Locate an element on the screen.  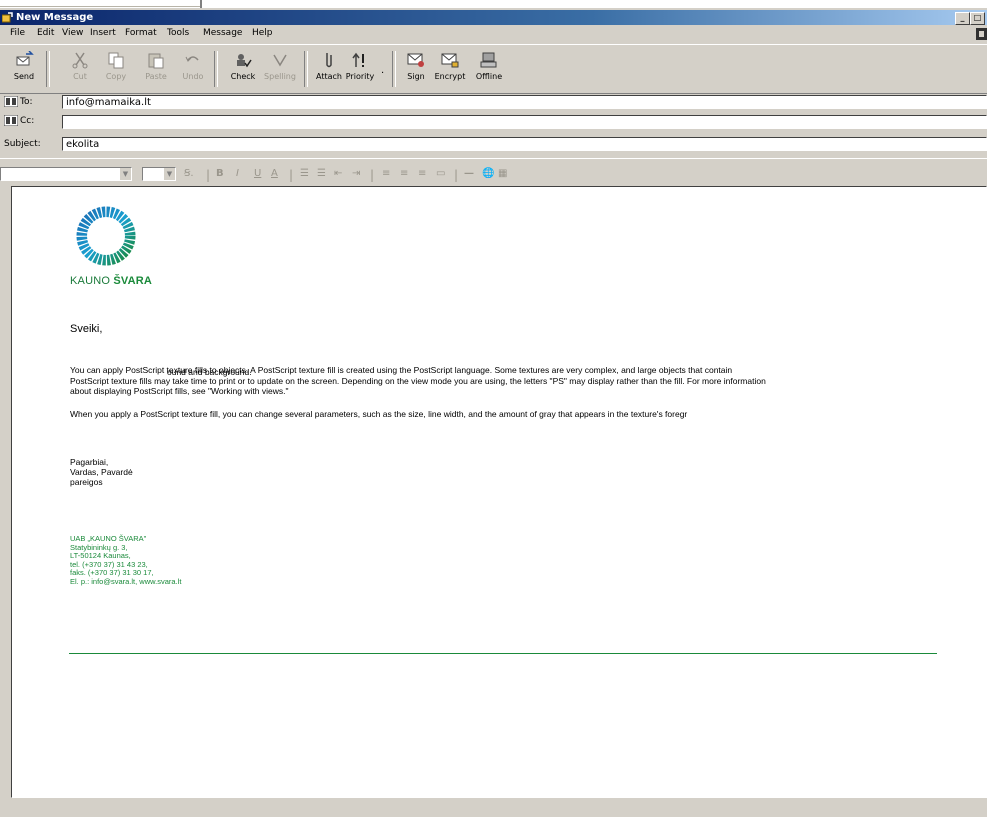
brand-name: KAUNO ŠVARA is located at coordinates (111, 281).